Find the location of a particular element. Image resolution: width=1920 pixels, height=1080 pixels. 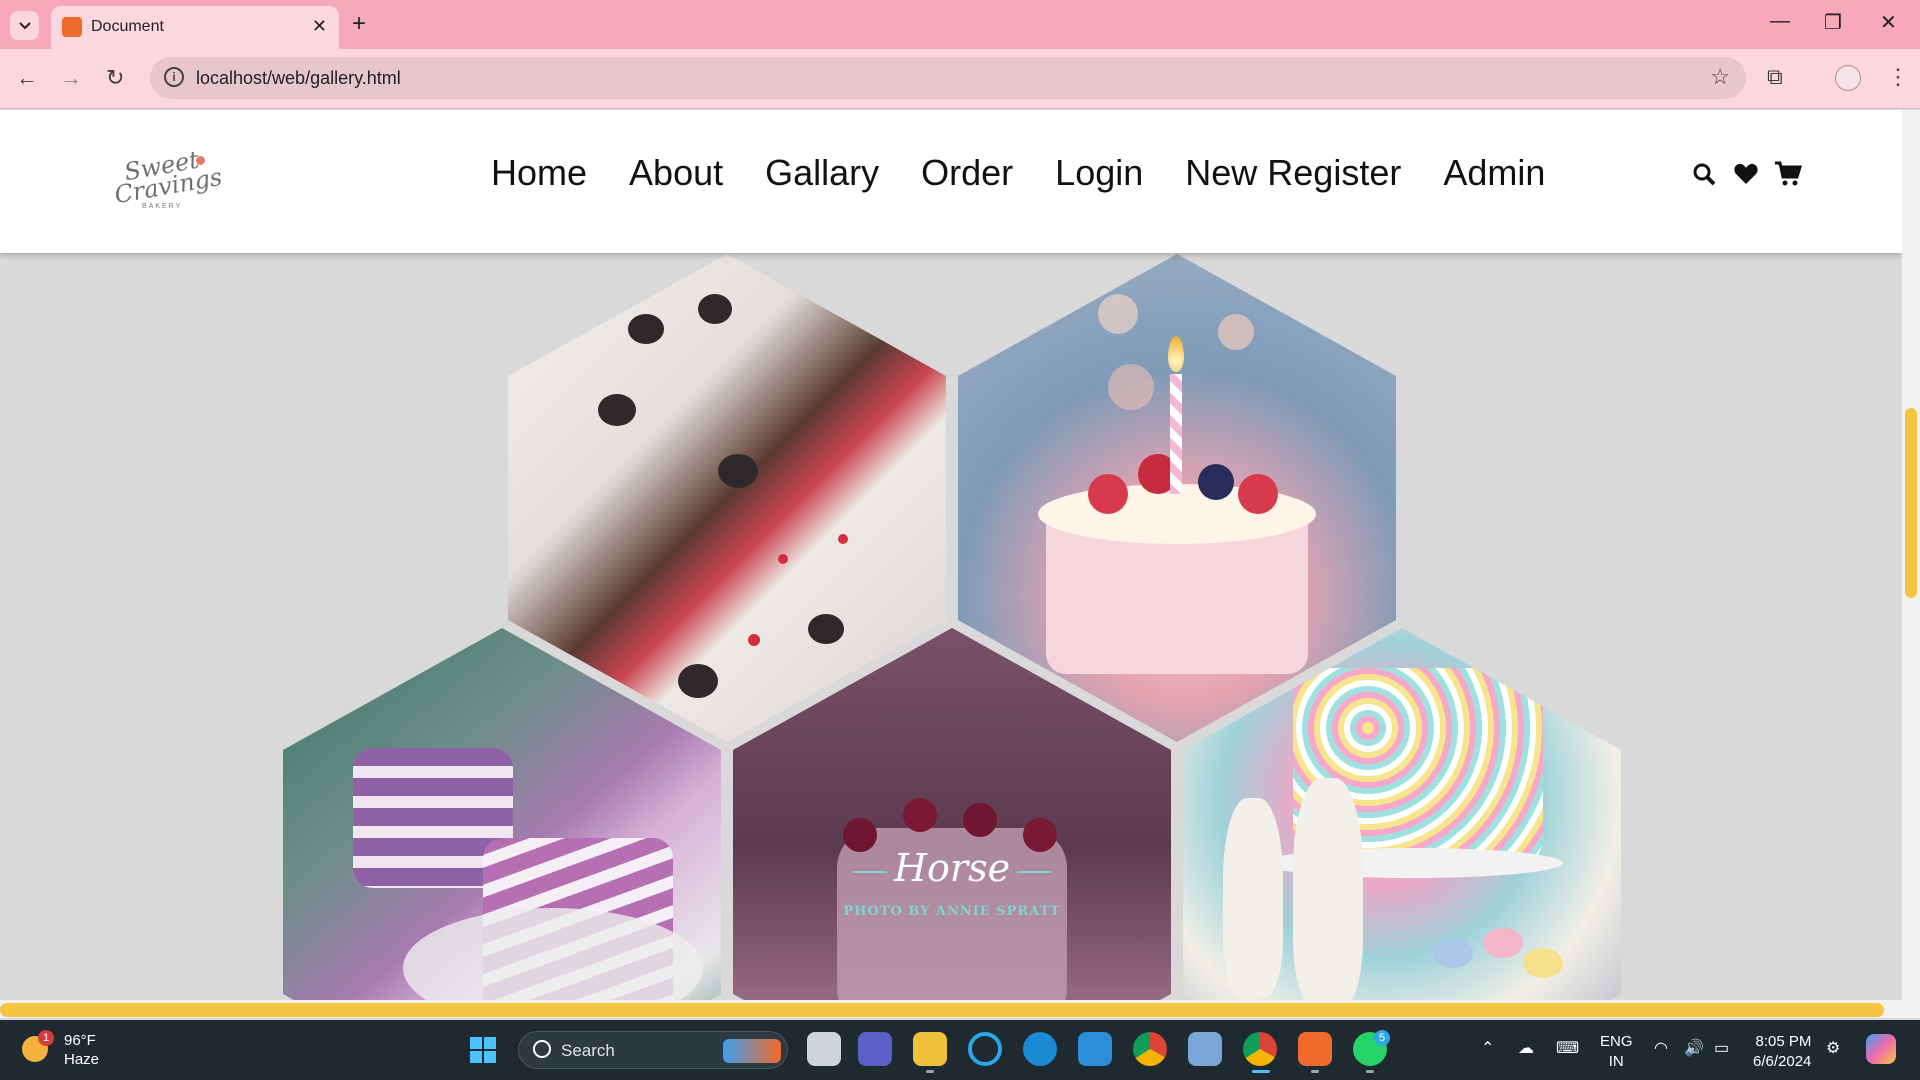

nav-home: Home is located at coordinates (539, 173).